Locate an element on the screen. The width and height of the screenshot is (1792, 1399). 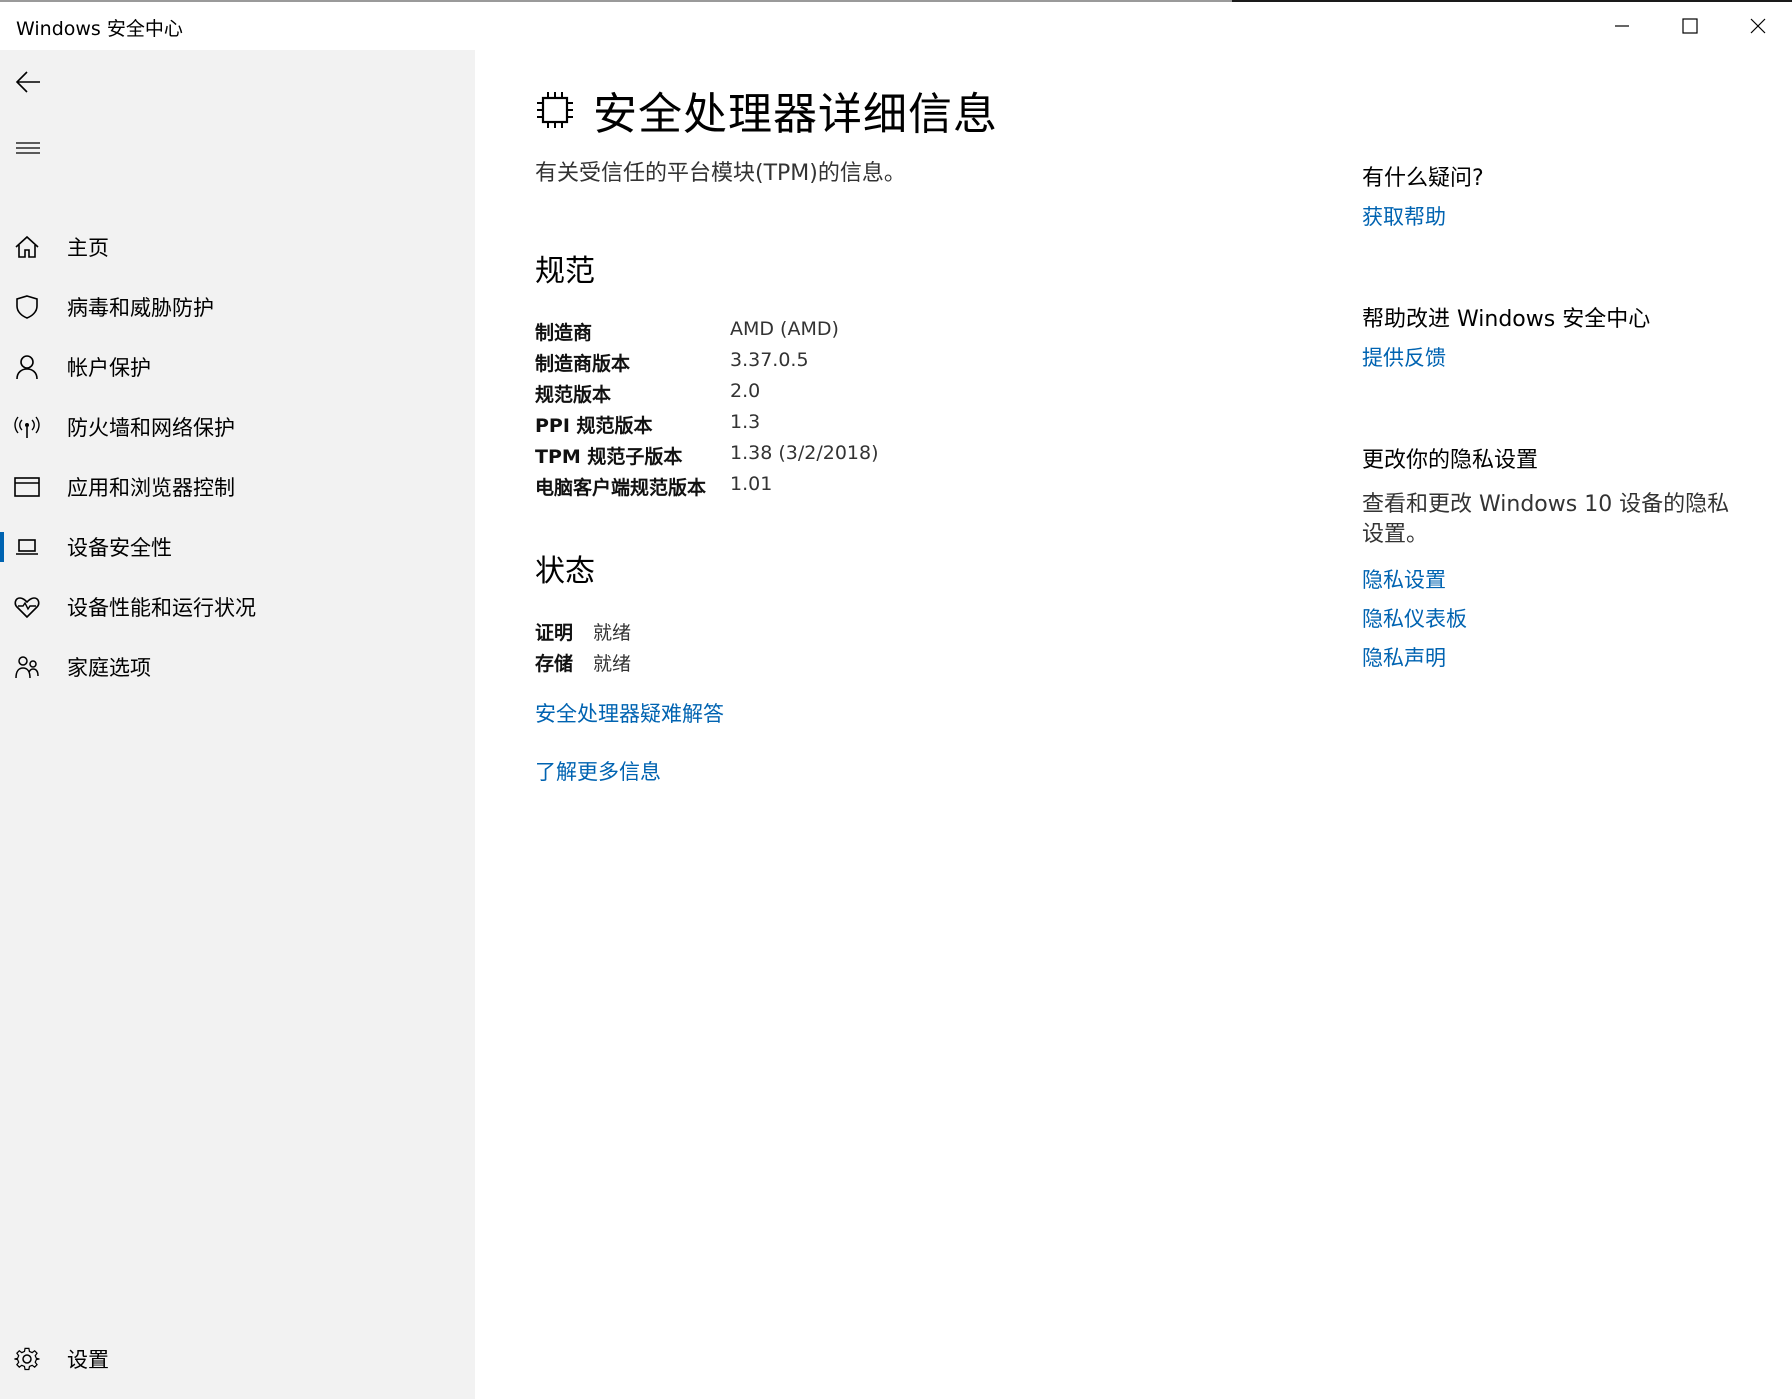
spec-value: AMD (AMD) is located at coordinates (784, 329).